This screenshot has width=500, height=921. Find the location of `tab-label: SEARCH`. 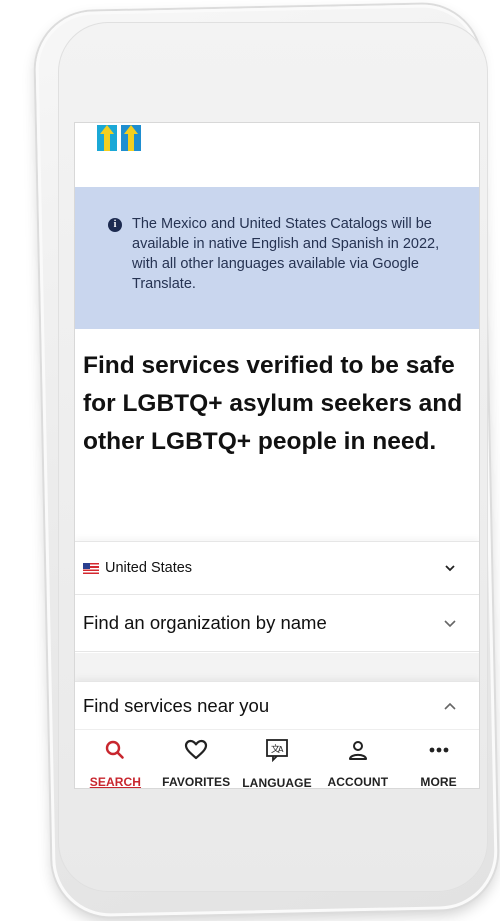

tab-label: SEARCH is located at coordinates (115, 781).